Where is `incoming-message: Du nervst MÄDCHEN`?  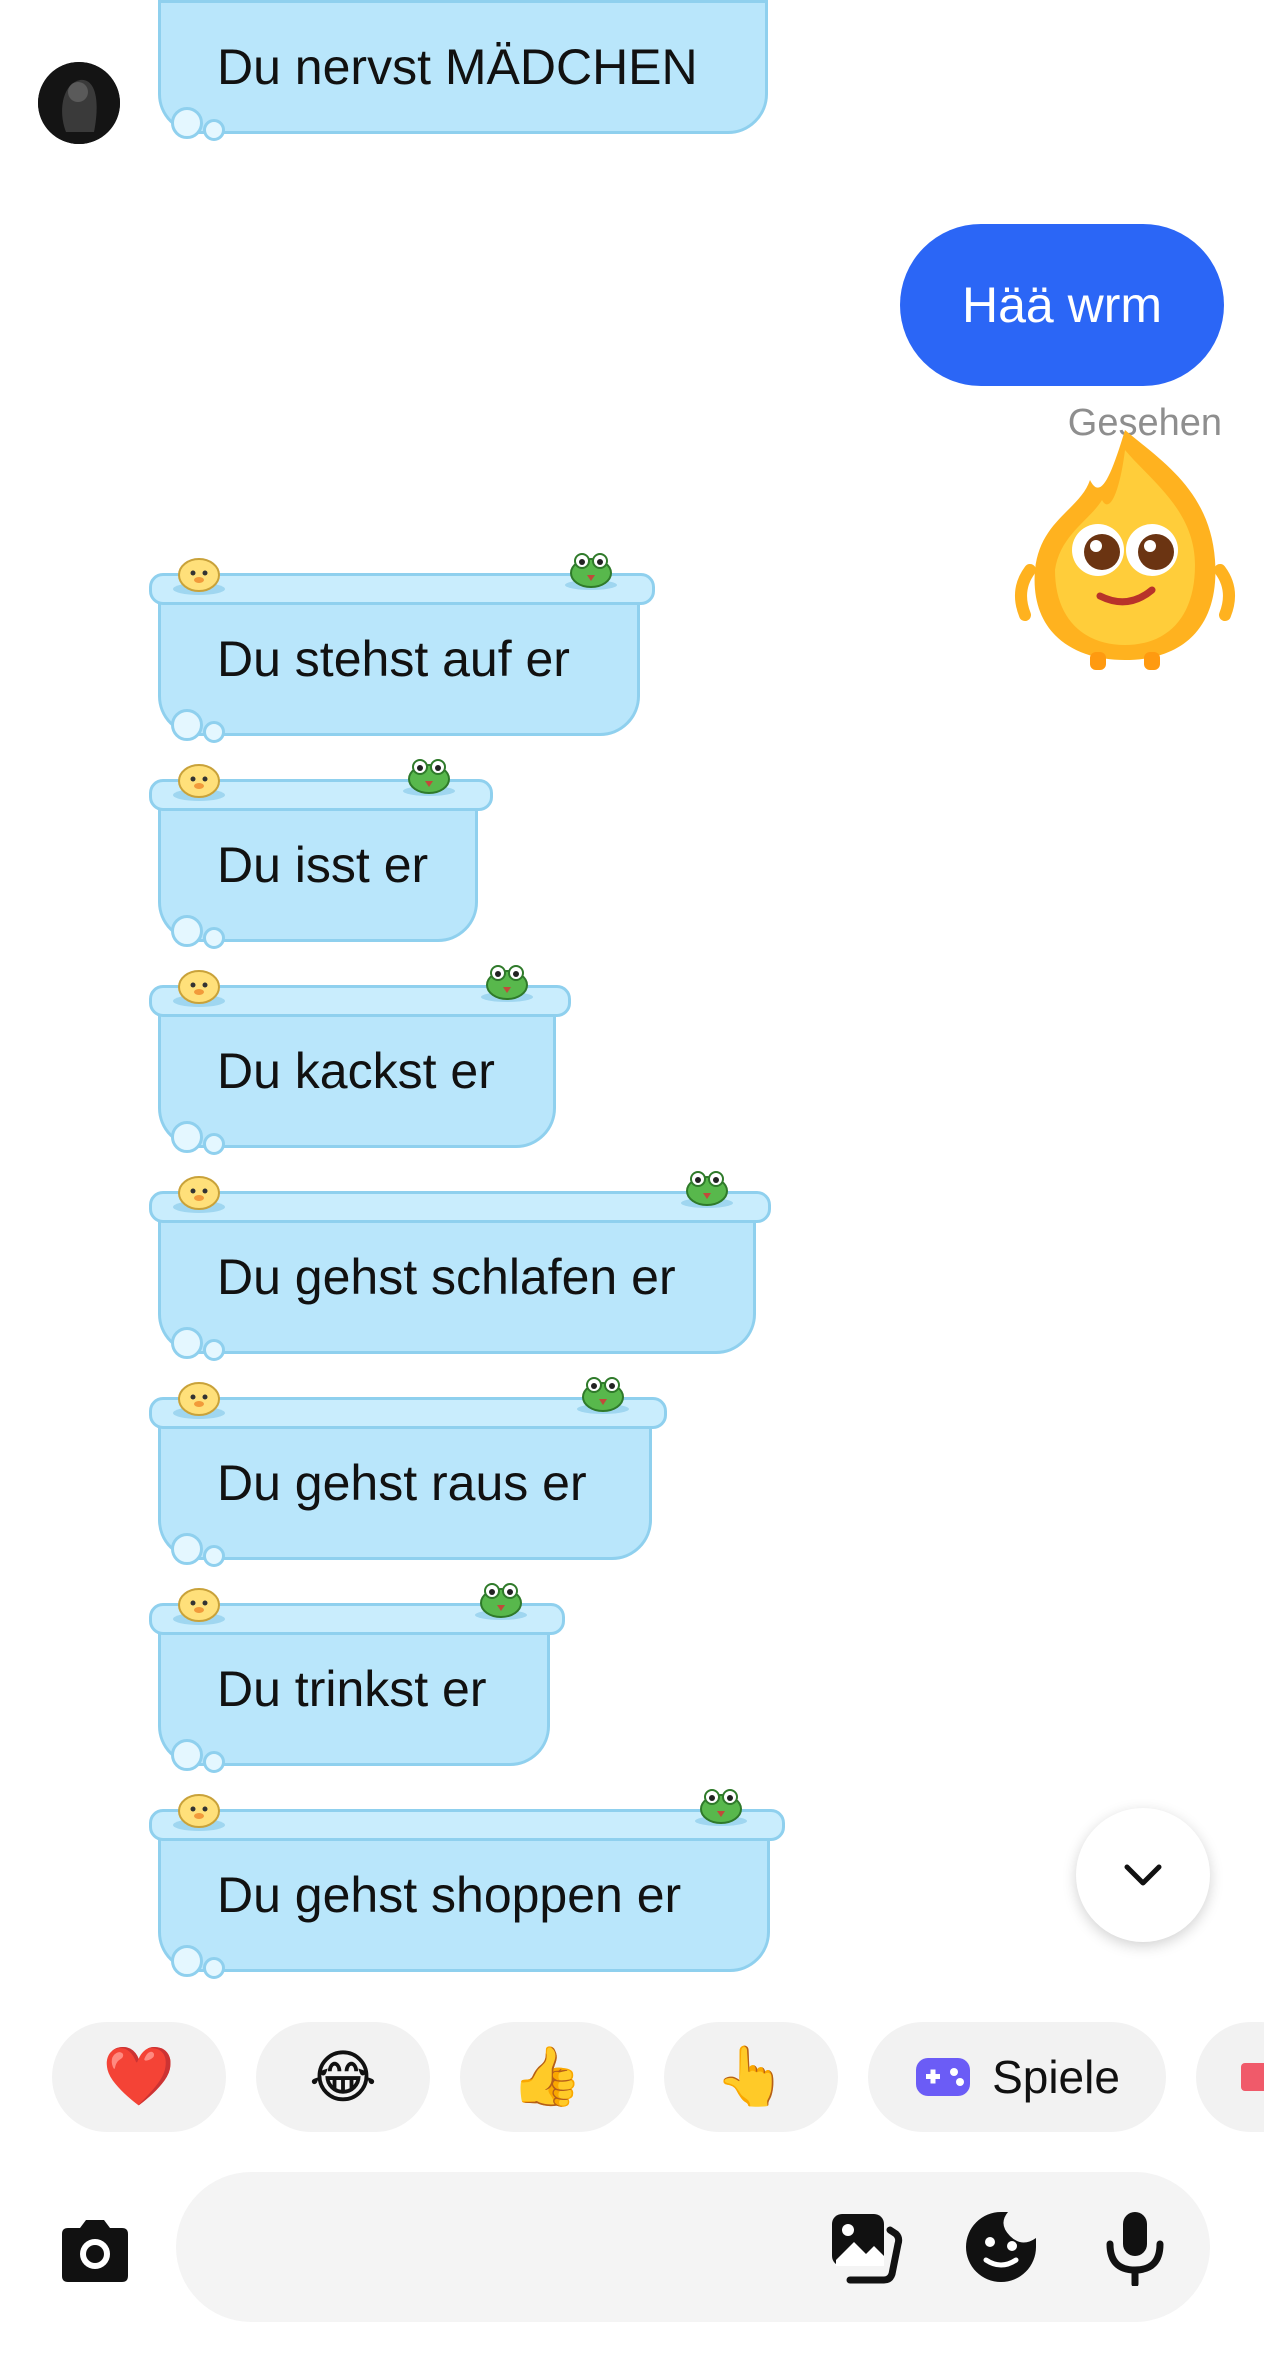 incoming-message: Du nervst MÄDCHEN is located at coordinates (463, 70).